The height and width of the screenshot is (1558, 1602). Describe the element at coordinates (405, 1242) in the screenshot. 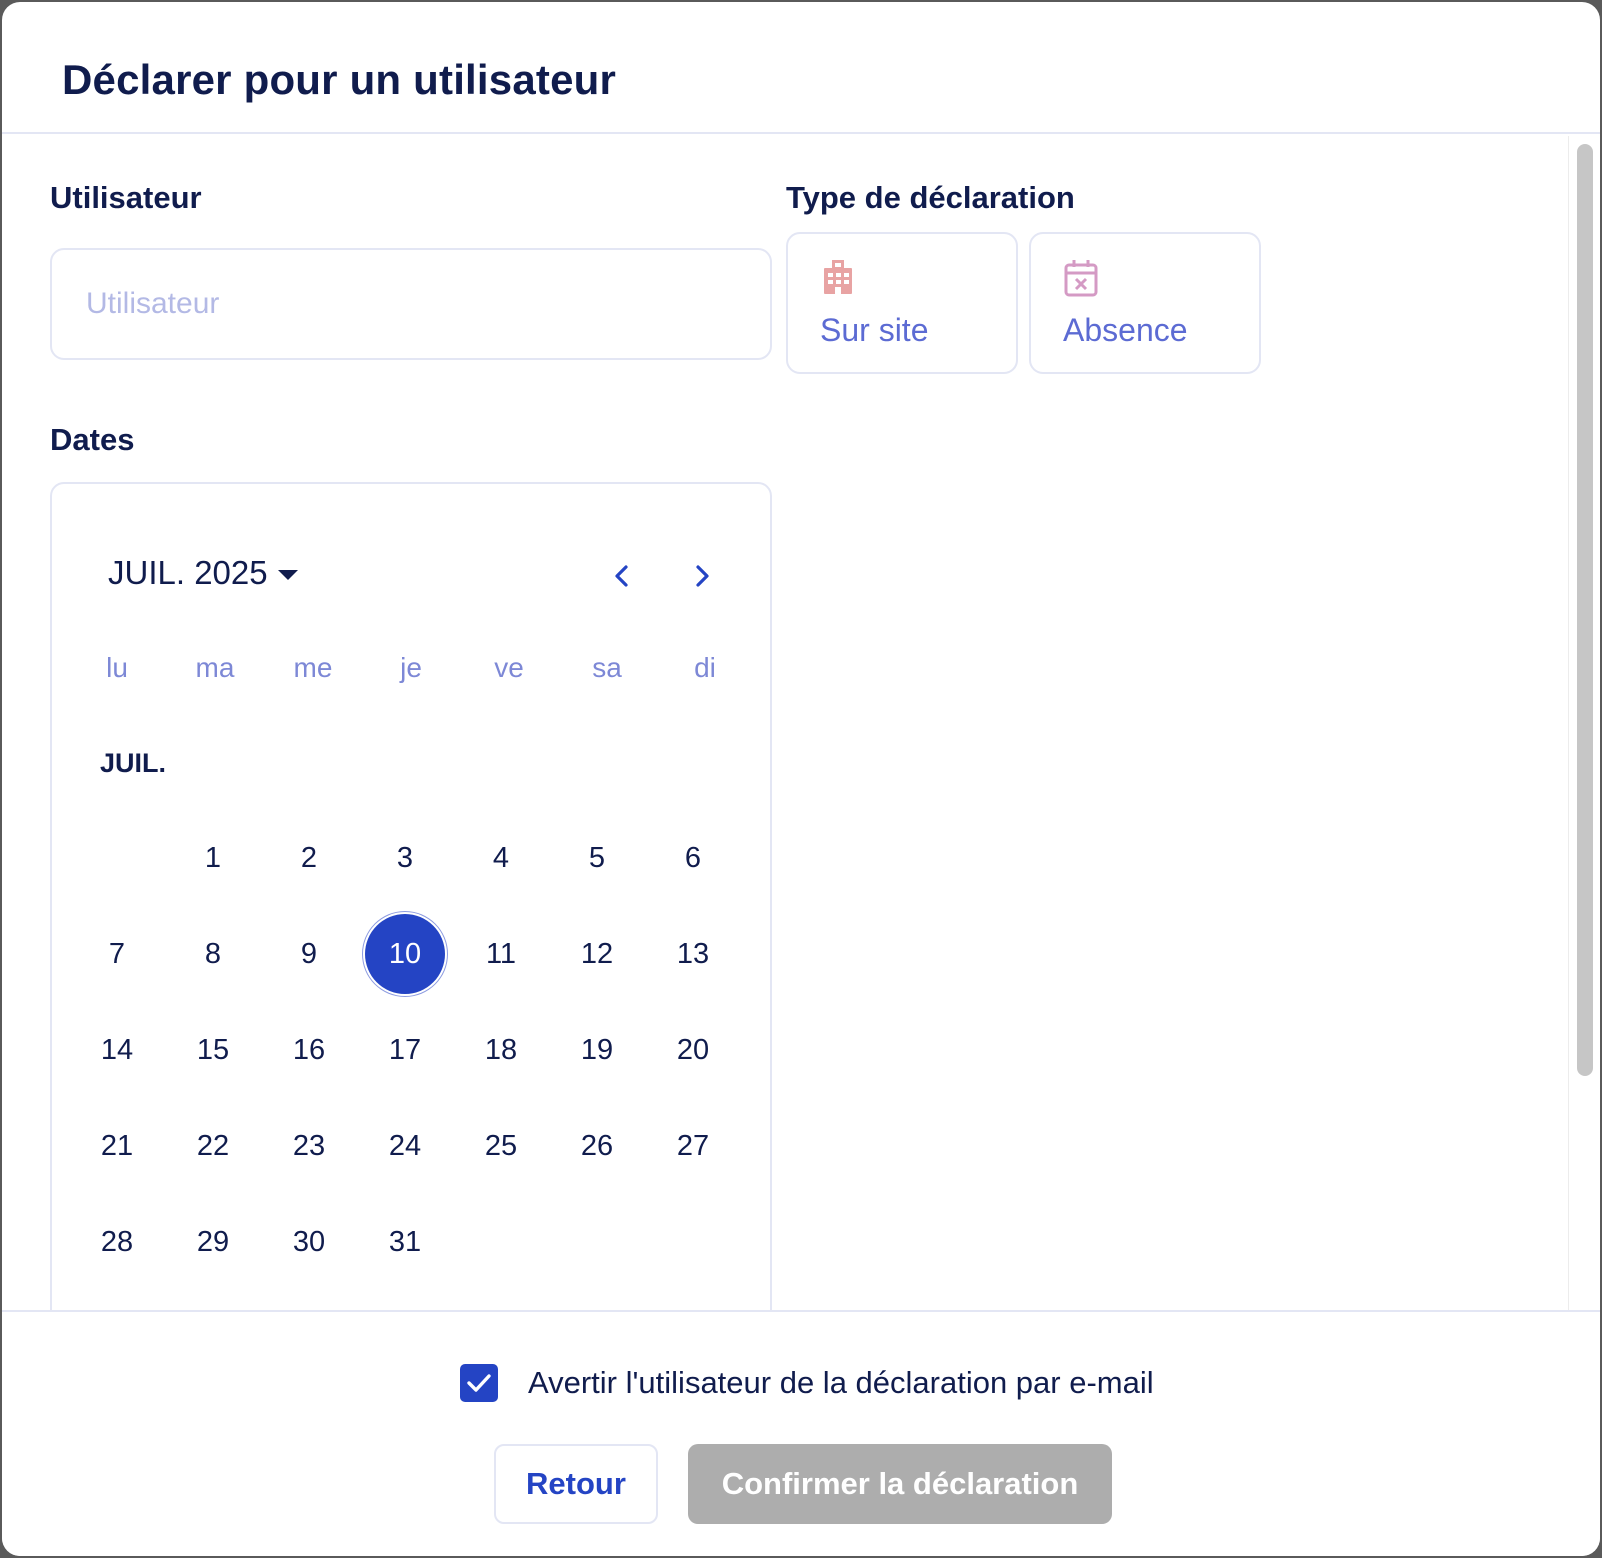

I see `day-cell: 31` at that location.